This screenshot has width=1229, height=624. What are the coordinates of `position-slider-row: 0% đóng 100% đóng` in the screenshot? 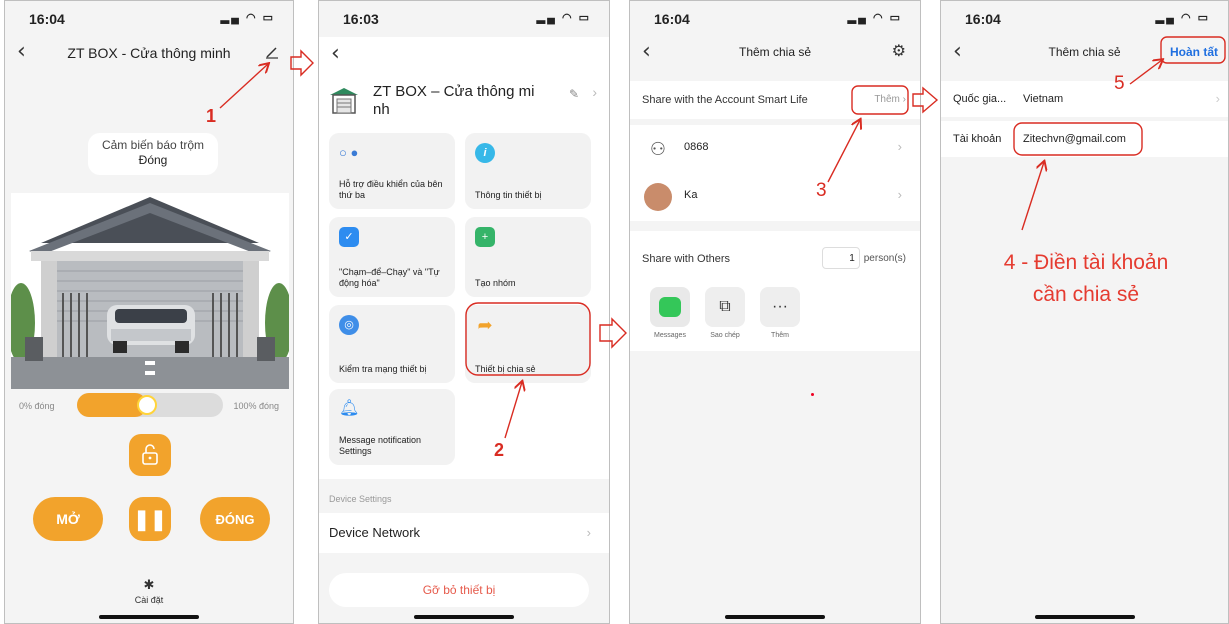 It's located at (149, 405).